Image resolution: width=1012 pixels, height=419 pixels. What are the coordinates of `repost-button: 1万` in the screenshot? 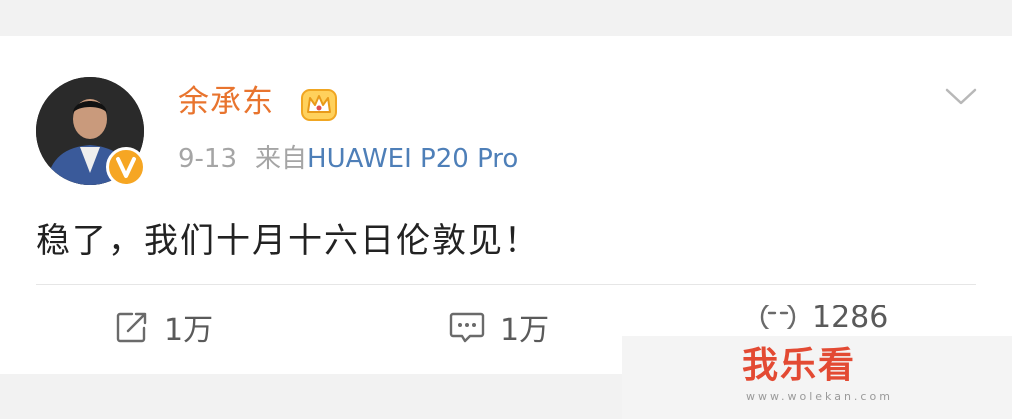 It's located at (163, 327).